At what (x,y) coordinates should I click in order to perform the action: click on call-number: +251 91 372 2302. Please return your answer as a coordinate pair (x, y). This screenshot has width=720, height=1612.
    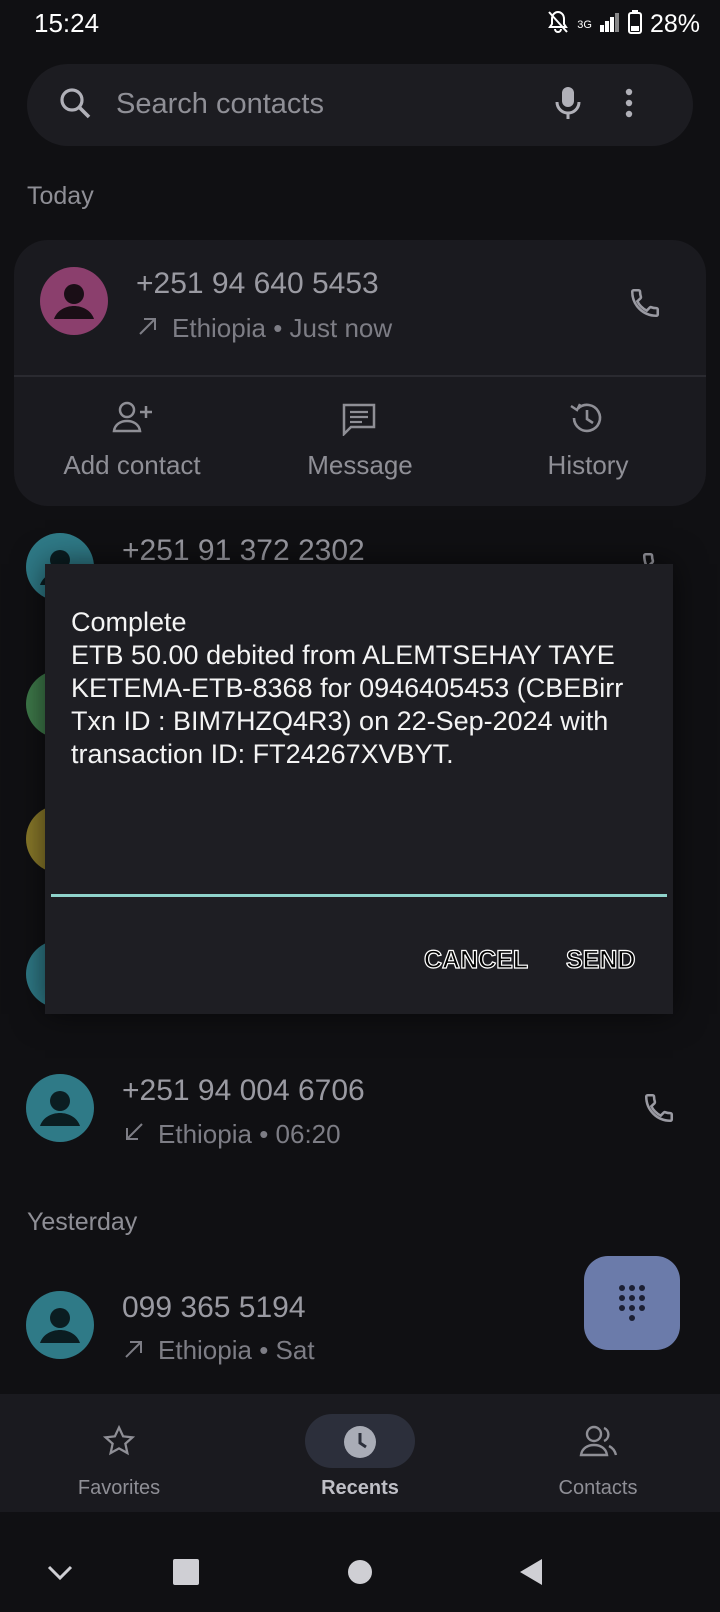
    Looking at the image, I should click on (243, 551).